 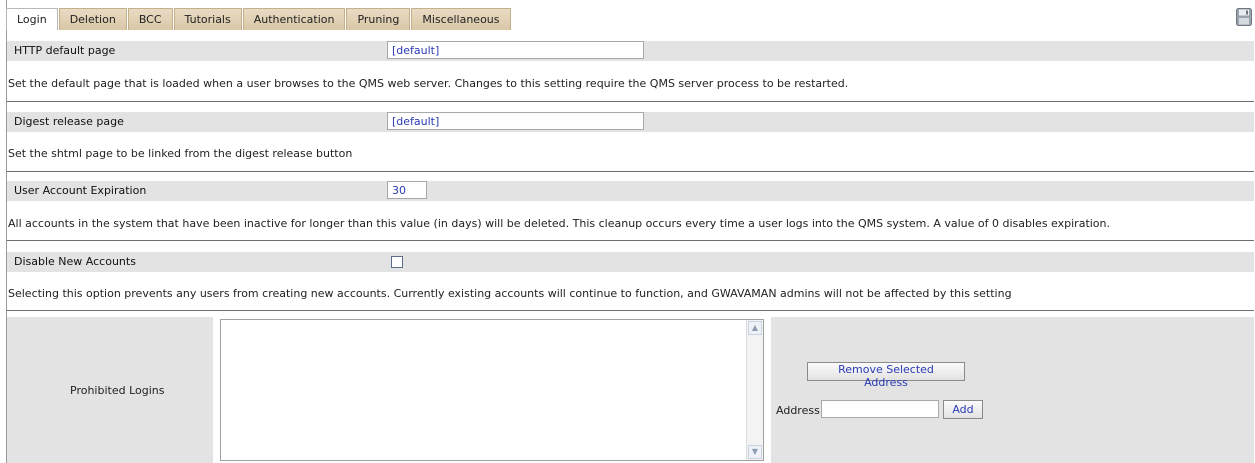 What do you see at coordinates (65, 50) in the screenshot?
I see `http-default-label: HTTP default page` at bounding box center [65, 50].